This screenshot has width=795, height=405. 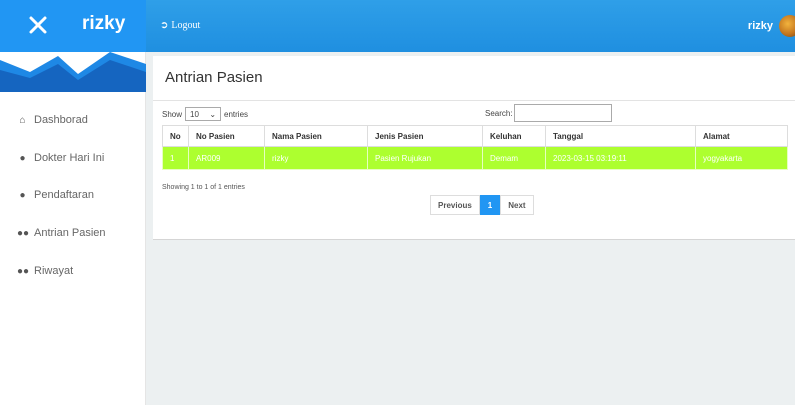 I want to click on entries-select: 10 ⌄, so click(x=203, y=114).